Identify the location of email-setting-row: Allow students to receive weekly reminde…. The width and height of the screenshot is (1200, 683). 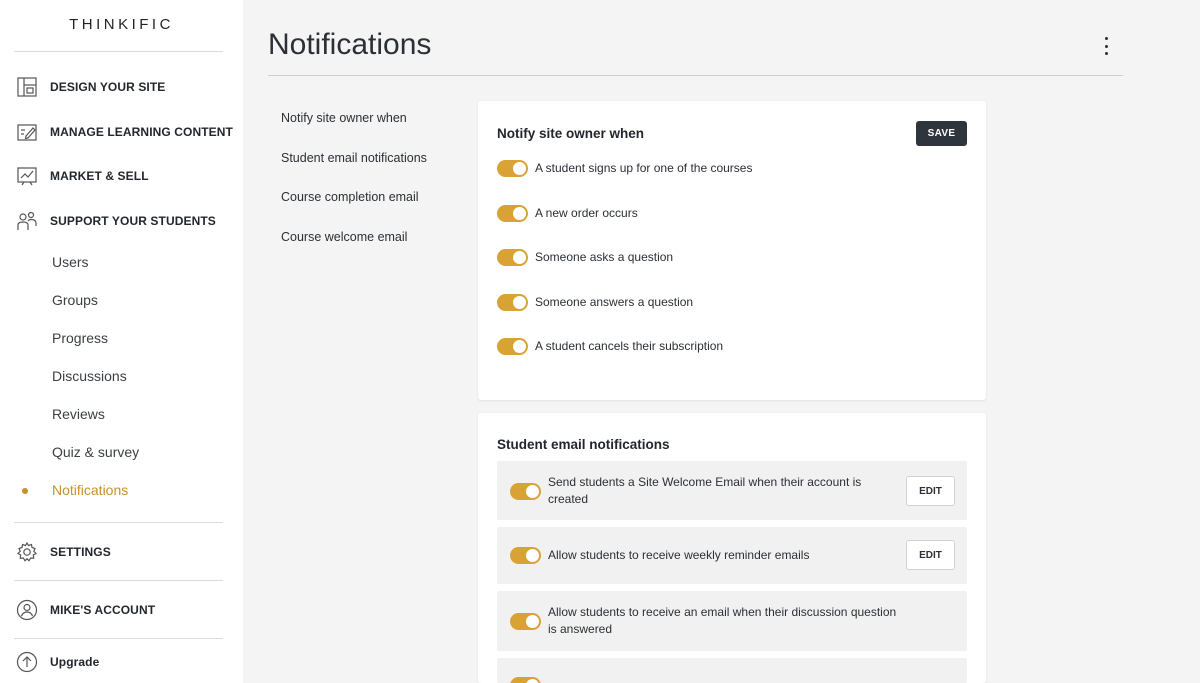
(732, 555).